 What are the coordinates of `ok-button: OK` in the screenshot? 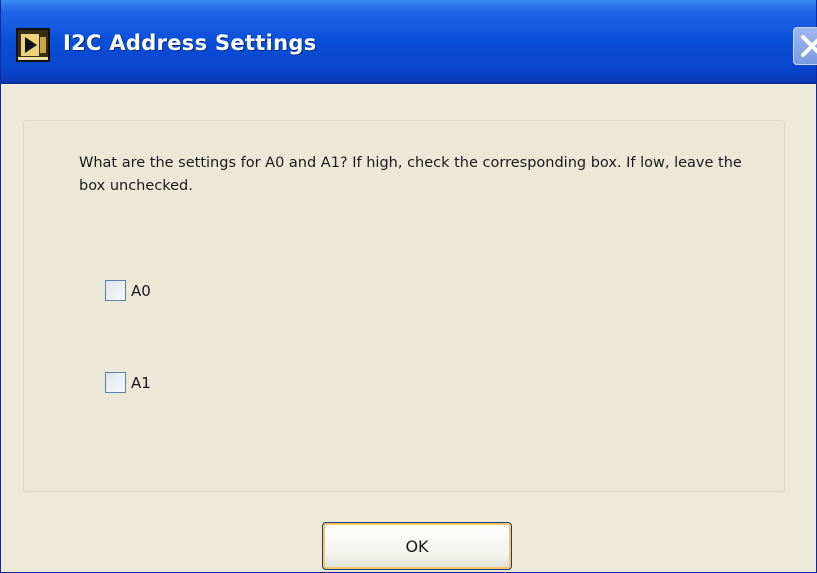 It's located at (417, 546).